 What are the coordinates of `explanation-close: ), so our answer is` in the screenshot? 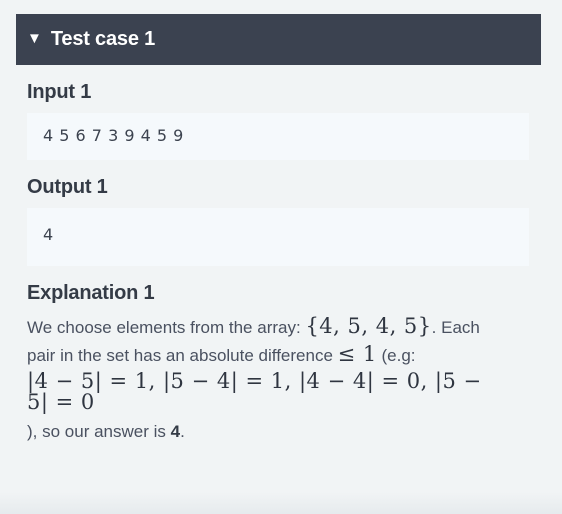 It's located at (99, 431).